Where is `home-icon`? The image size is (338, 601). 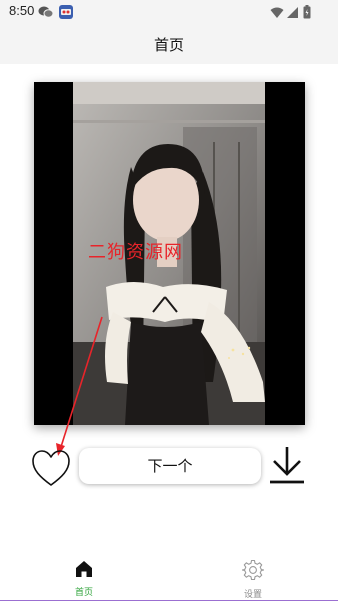 home-icon is located at coordinates (84, 569).